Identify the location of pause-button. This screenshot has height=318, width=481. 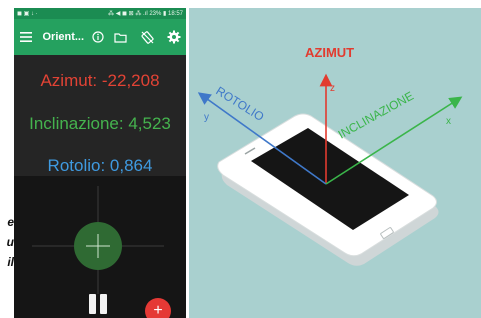
(98, 306).